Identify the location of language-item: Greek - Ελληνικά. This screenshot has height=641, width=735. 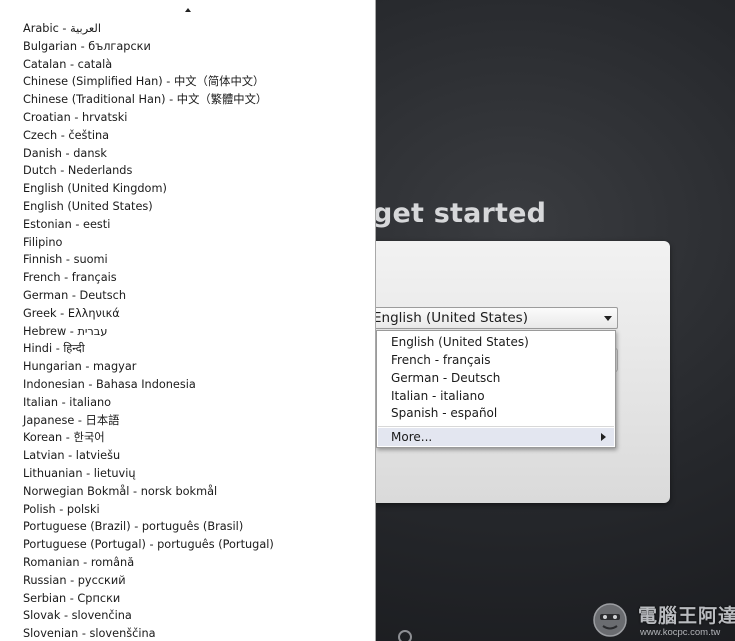
(148, 314).